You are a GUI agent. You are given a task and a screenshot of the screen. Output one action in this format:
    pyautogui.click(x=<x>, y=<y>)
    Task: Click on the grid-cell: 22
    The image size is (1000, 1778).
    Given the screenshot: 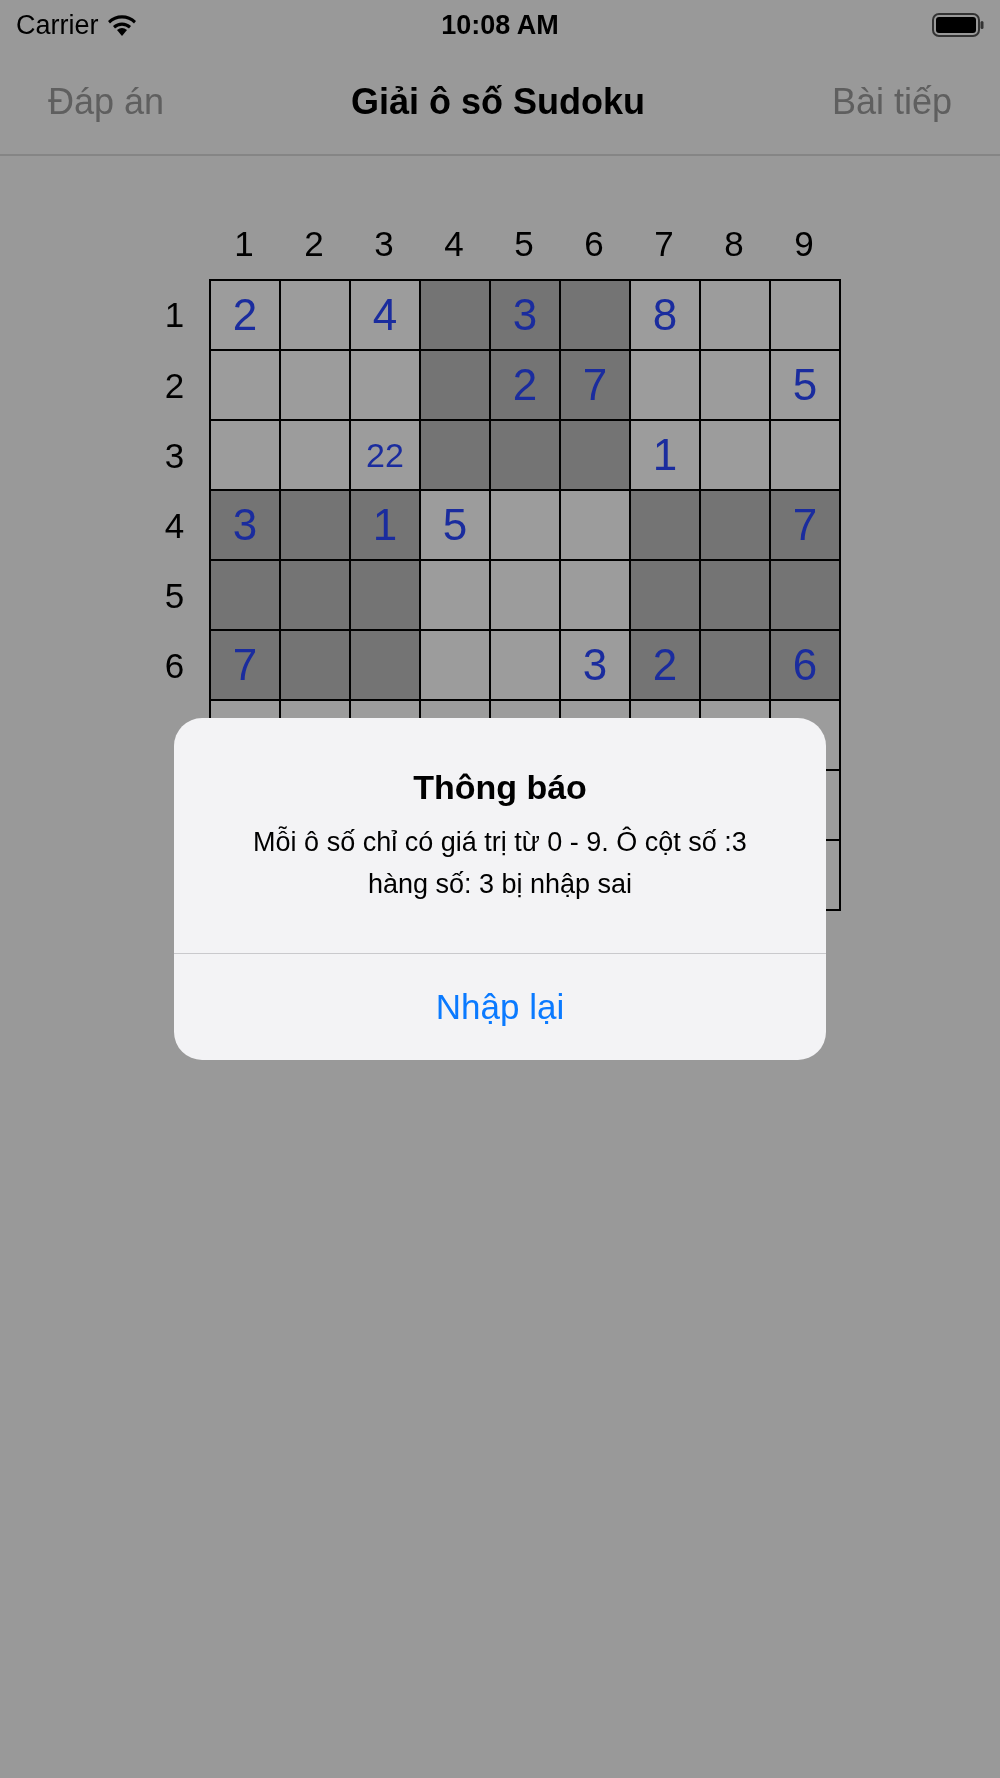 What is the action you would take?
    pyautogui.click(x=386, y=456)
    